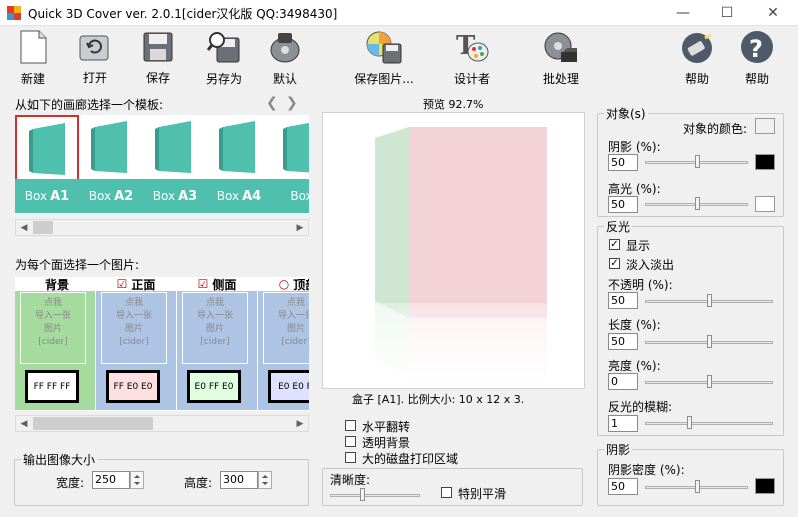 This screenshot has height=517, width=798. I want to click on gallery-item: Box A4, so click(239, 164).